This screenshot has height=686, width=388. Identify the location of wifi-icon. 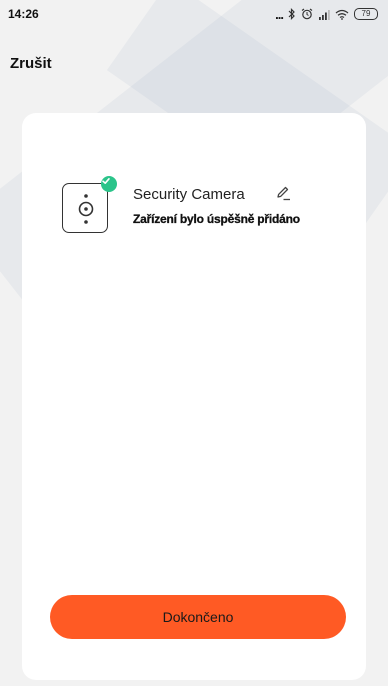
(342, 14).